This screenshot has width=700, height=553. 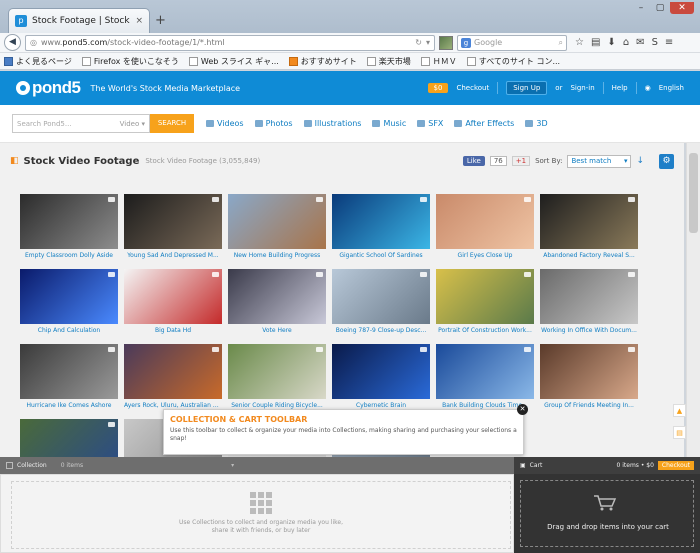 What do you see at coordinates (640, 42) in the screenshot?
I see `chat-icon: ✉` at bounding box center [640, 42].